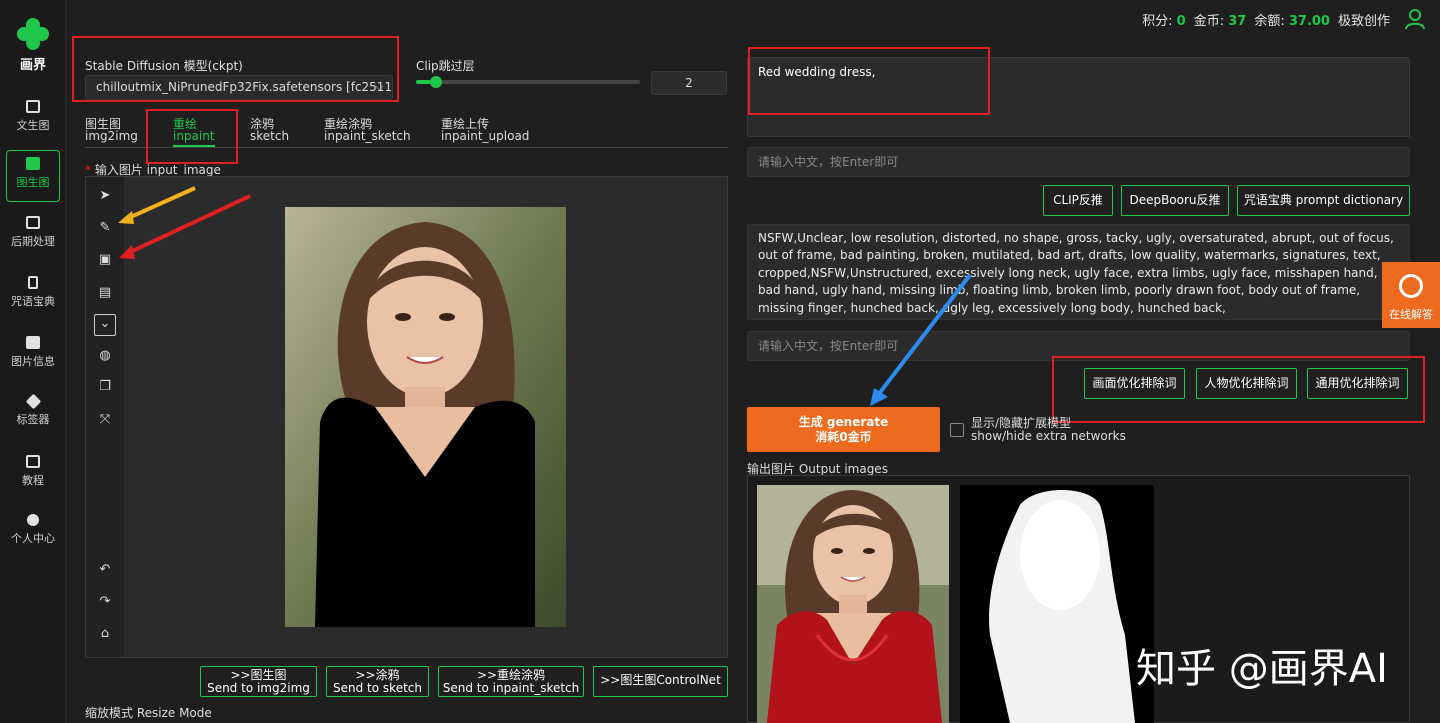 The height and width of the screenshot is (723, 1440). What do you see at coordinates (192, 136) in the screenshot?
I see `annotation-box-inpaint` at bounding box center [192, 136].